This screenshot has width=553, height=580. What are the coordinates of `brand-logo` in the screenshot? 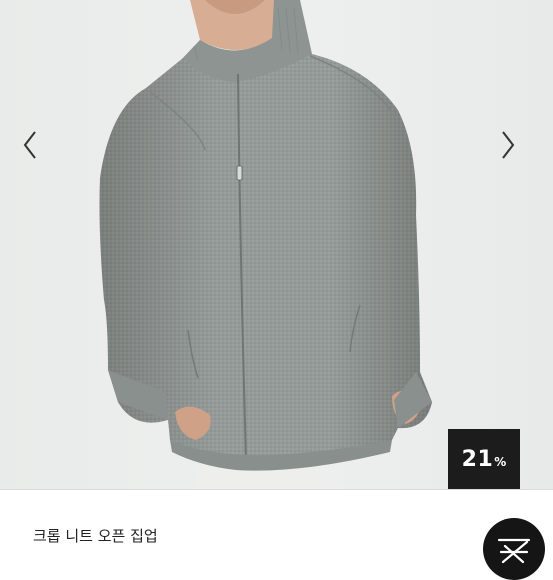 It's located at (514, 549).